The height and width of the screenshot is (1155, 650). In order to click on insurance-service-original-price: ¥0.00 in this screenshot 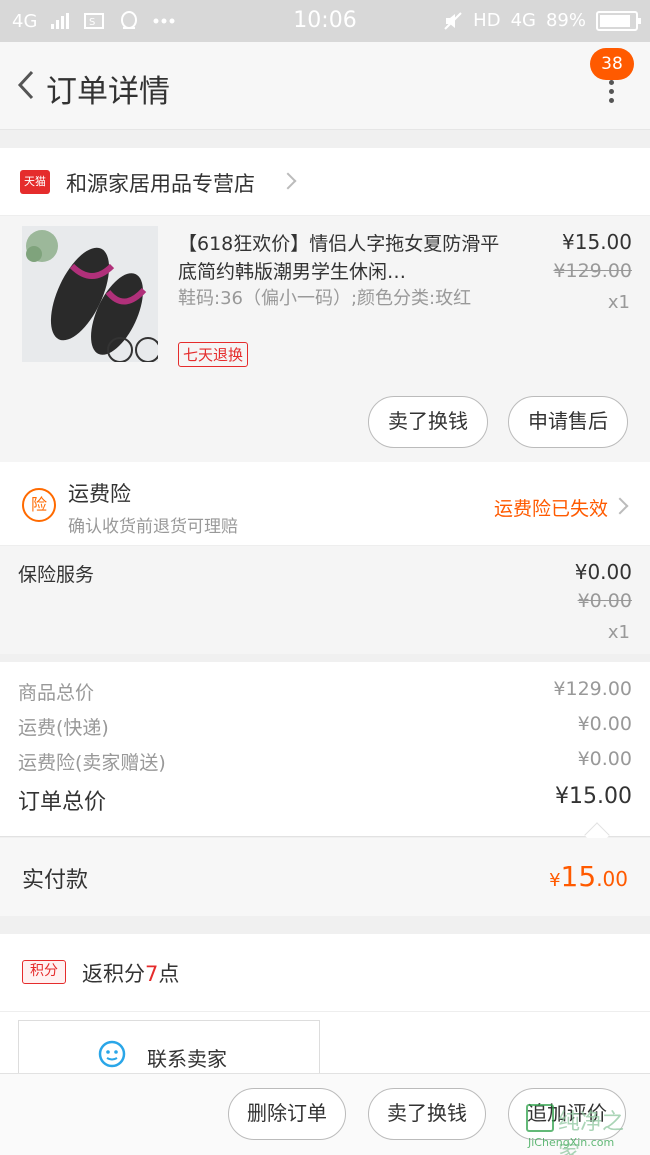, I will do `click(604, 601)`.